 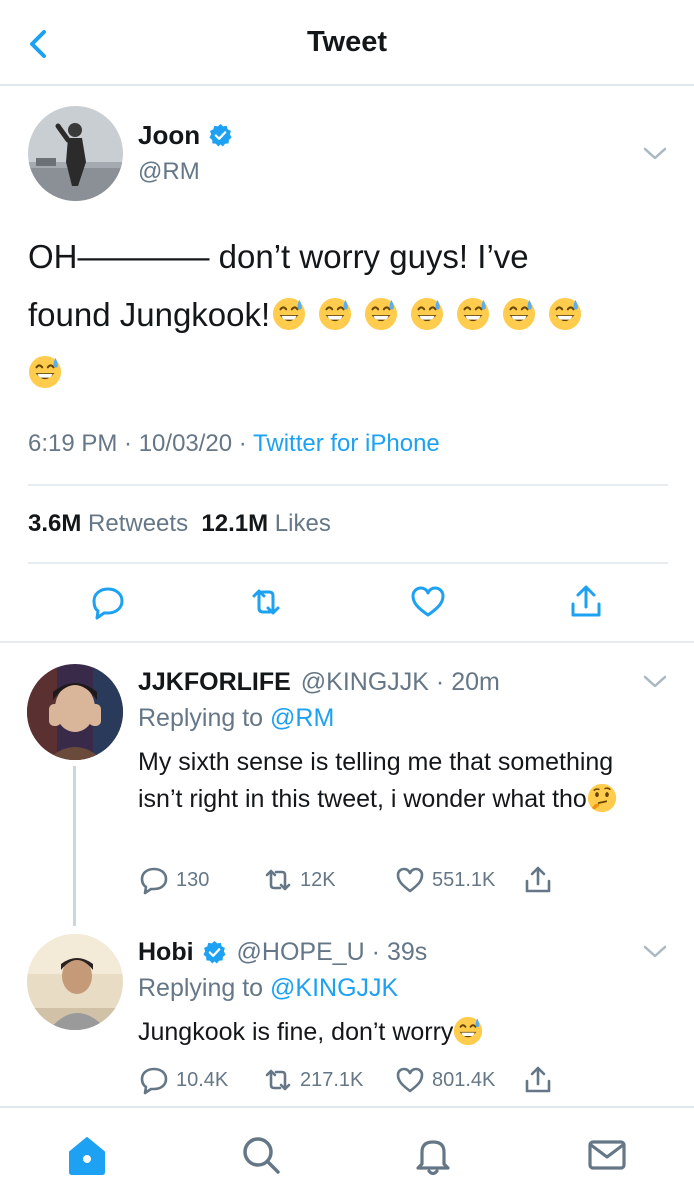 What do you see at coordinates (166, 952) in the screenshot?
I see `reply-author-name: Hobi` at bounding box center [166, 952].